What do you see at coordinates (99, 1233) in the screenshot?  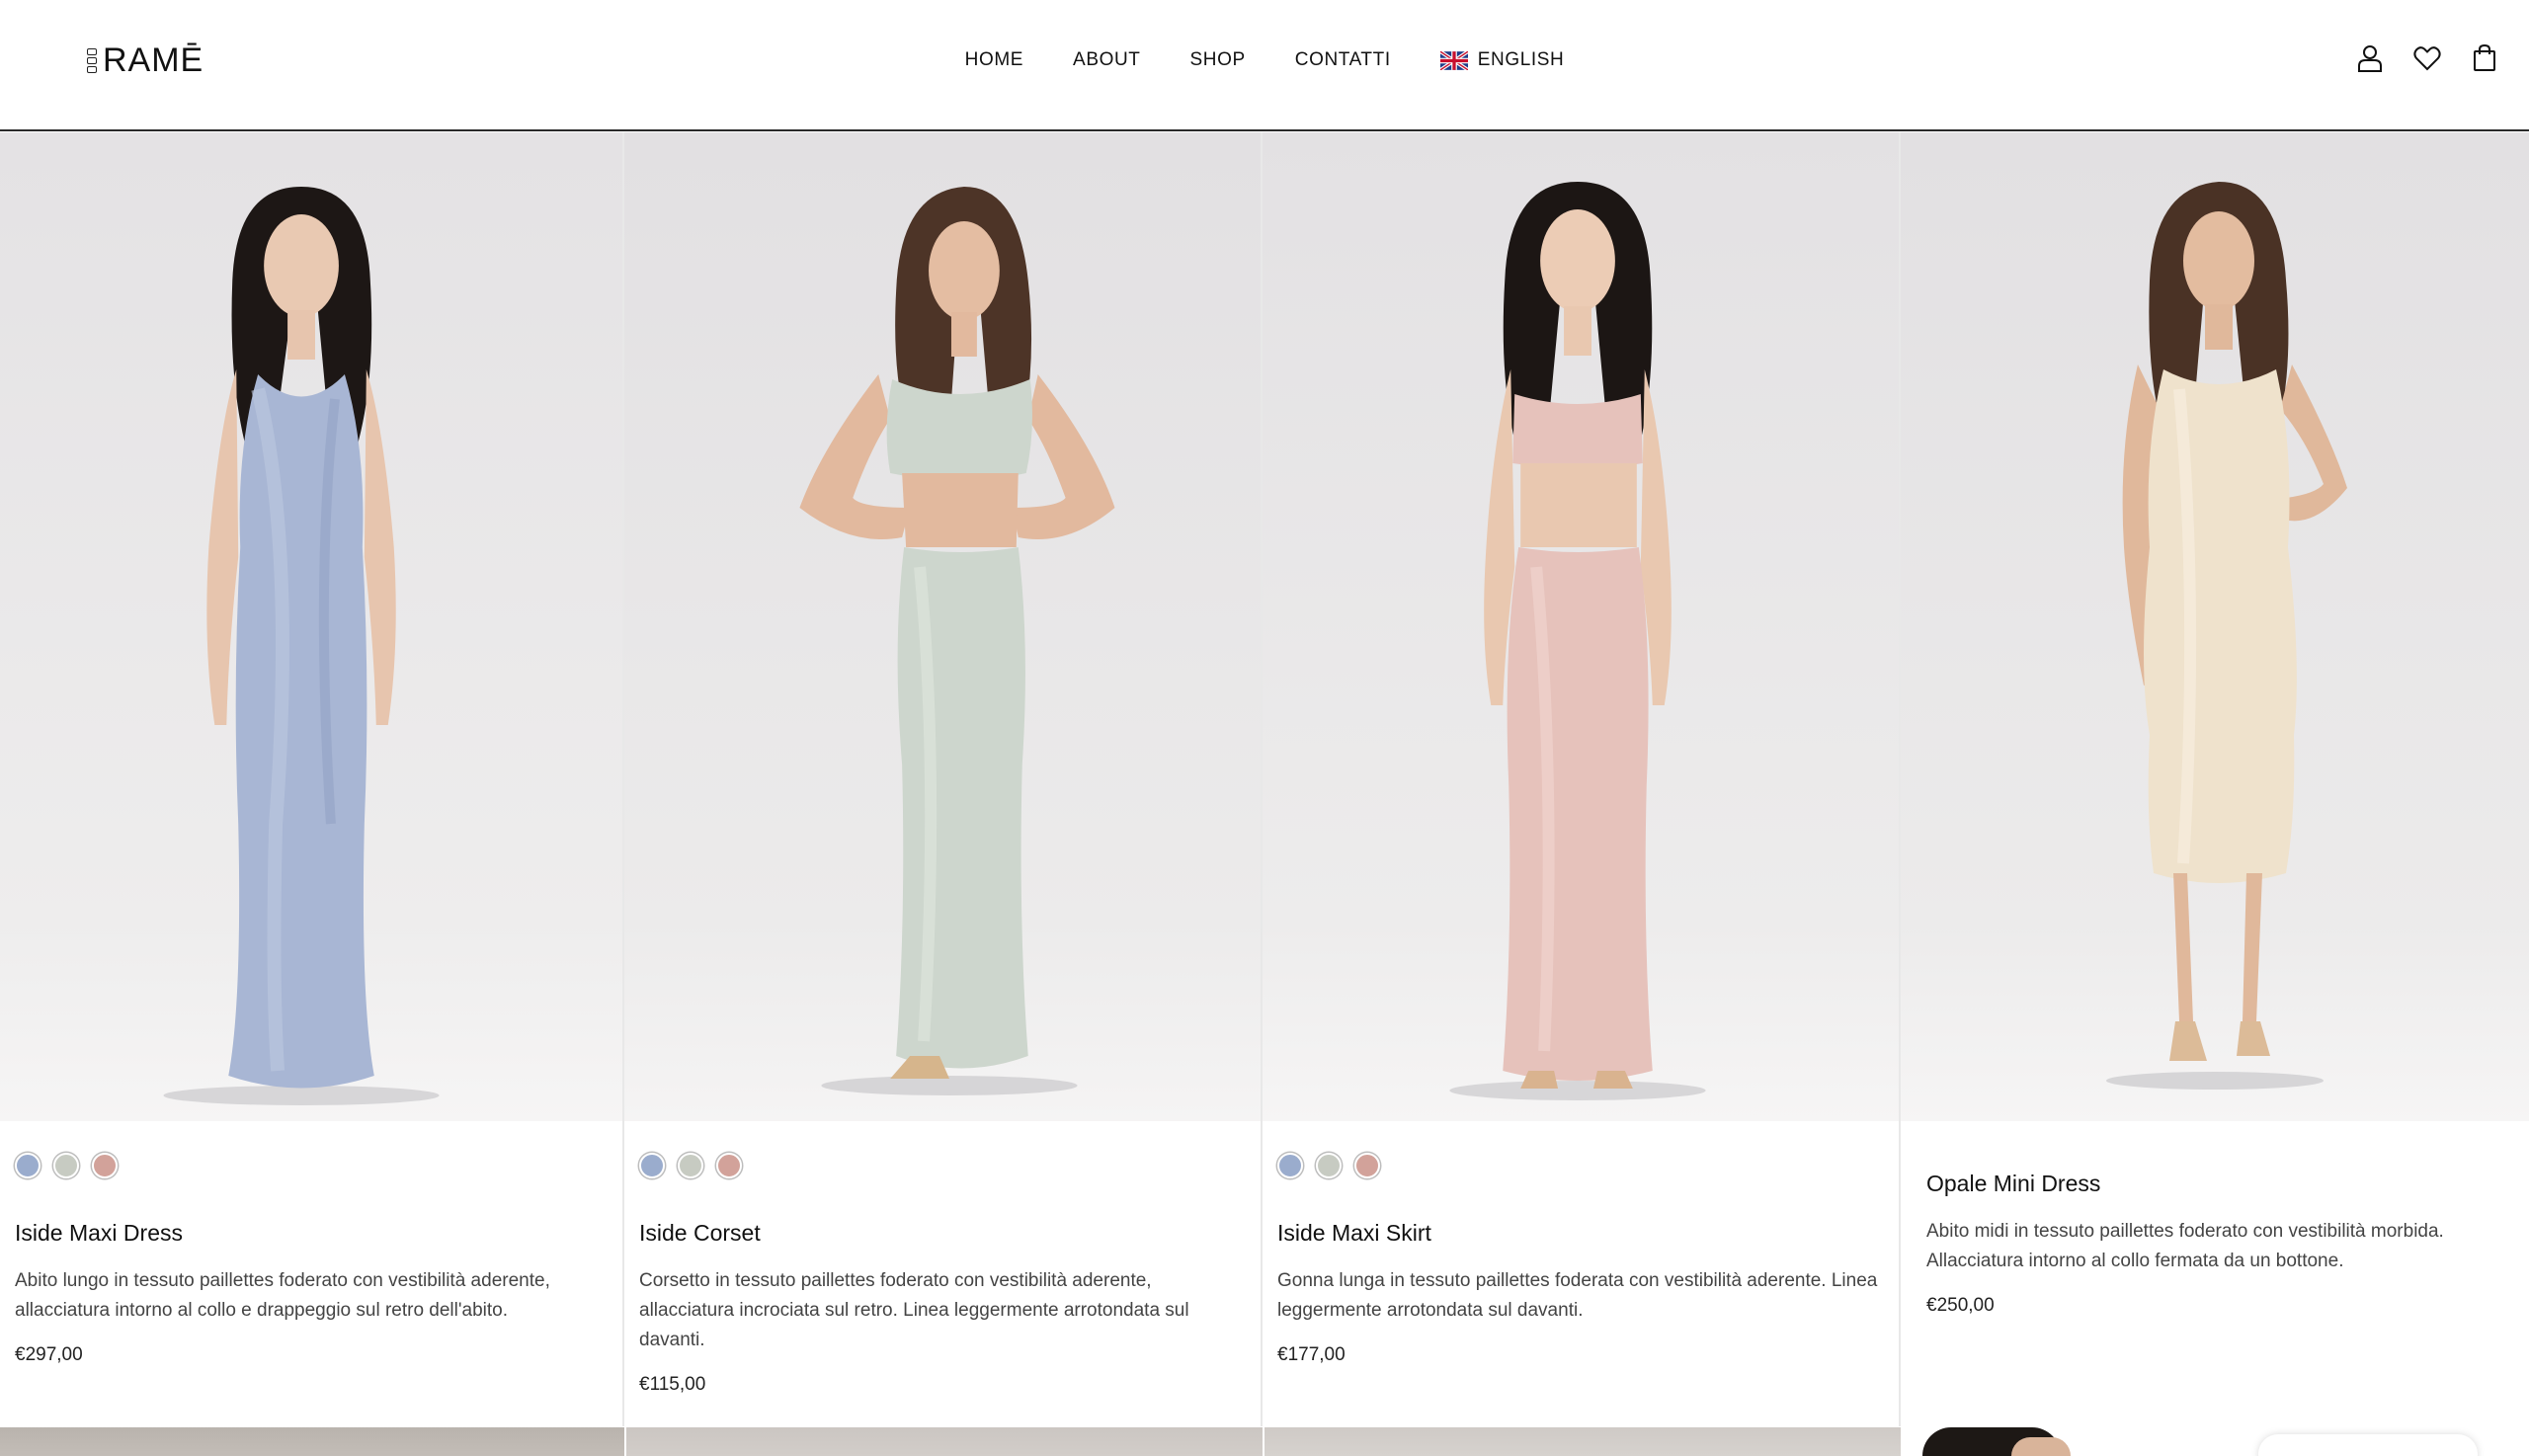 I see `product-name: Iside Maxi Dress` at bounding box center [99, 1233].